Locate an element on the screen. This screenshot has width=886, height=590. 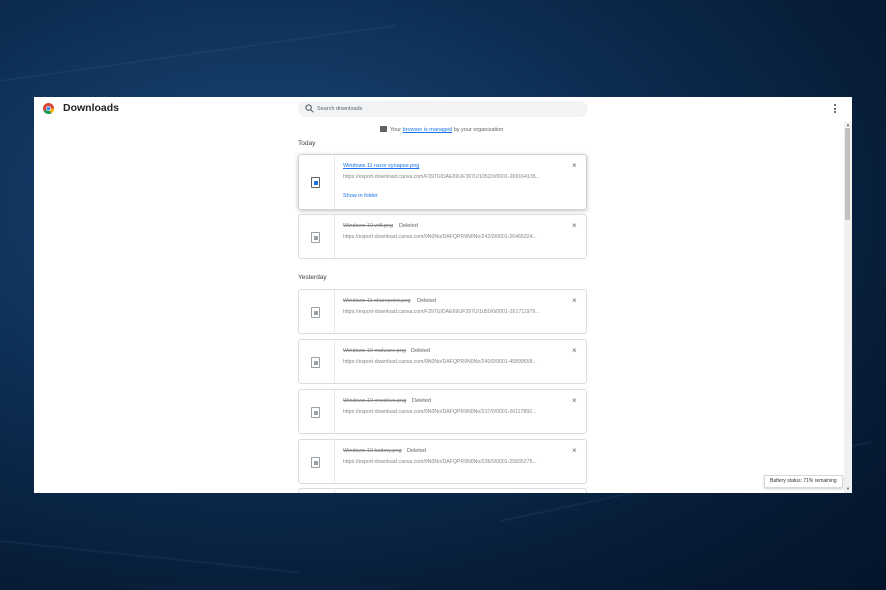
file-name: Windows 10 malware.png is located at coordinates (374, 351).